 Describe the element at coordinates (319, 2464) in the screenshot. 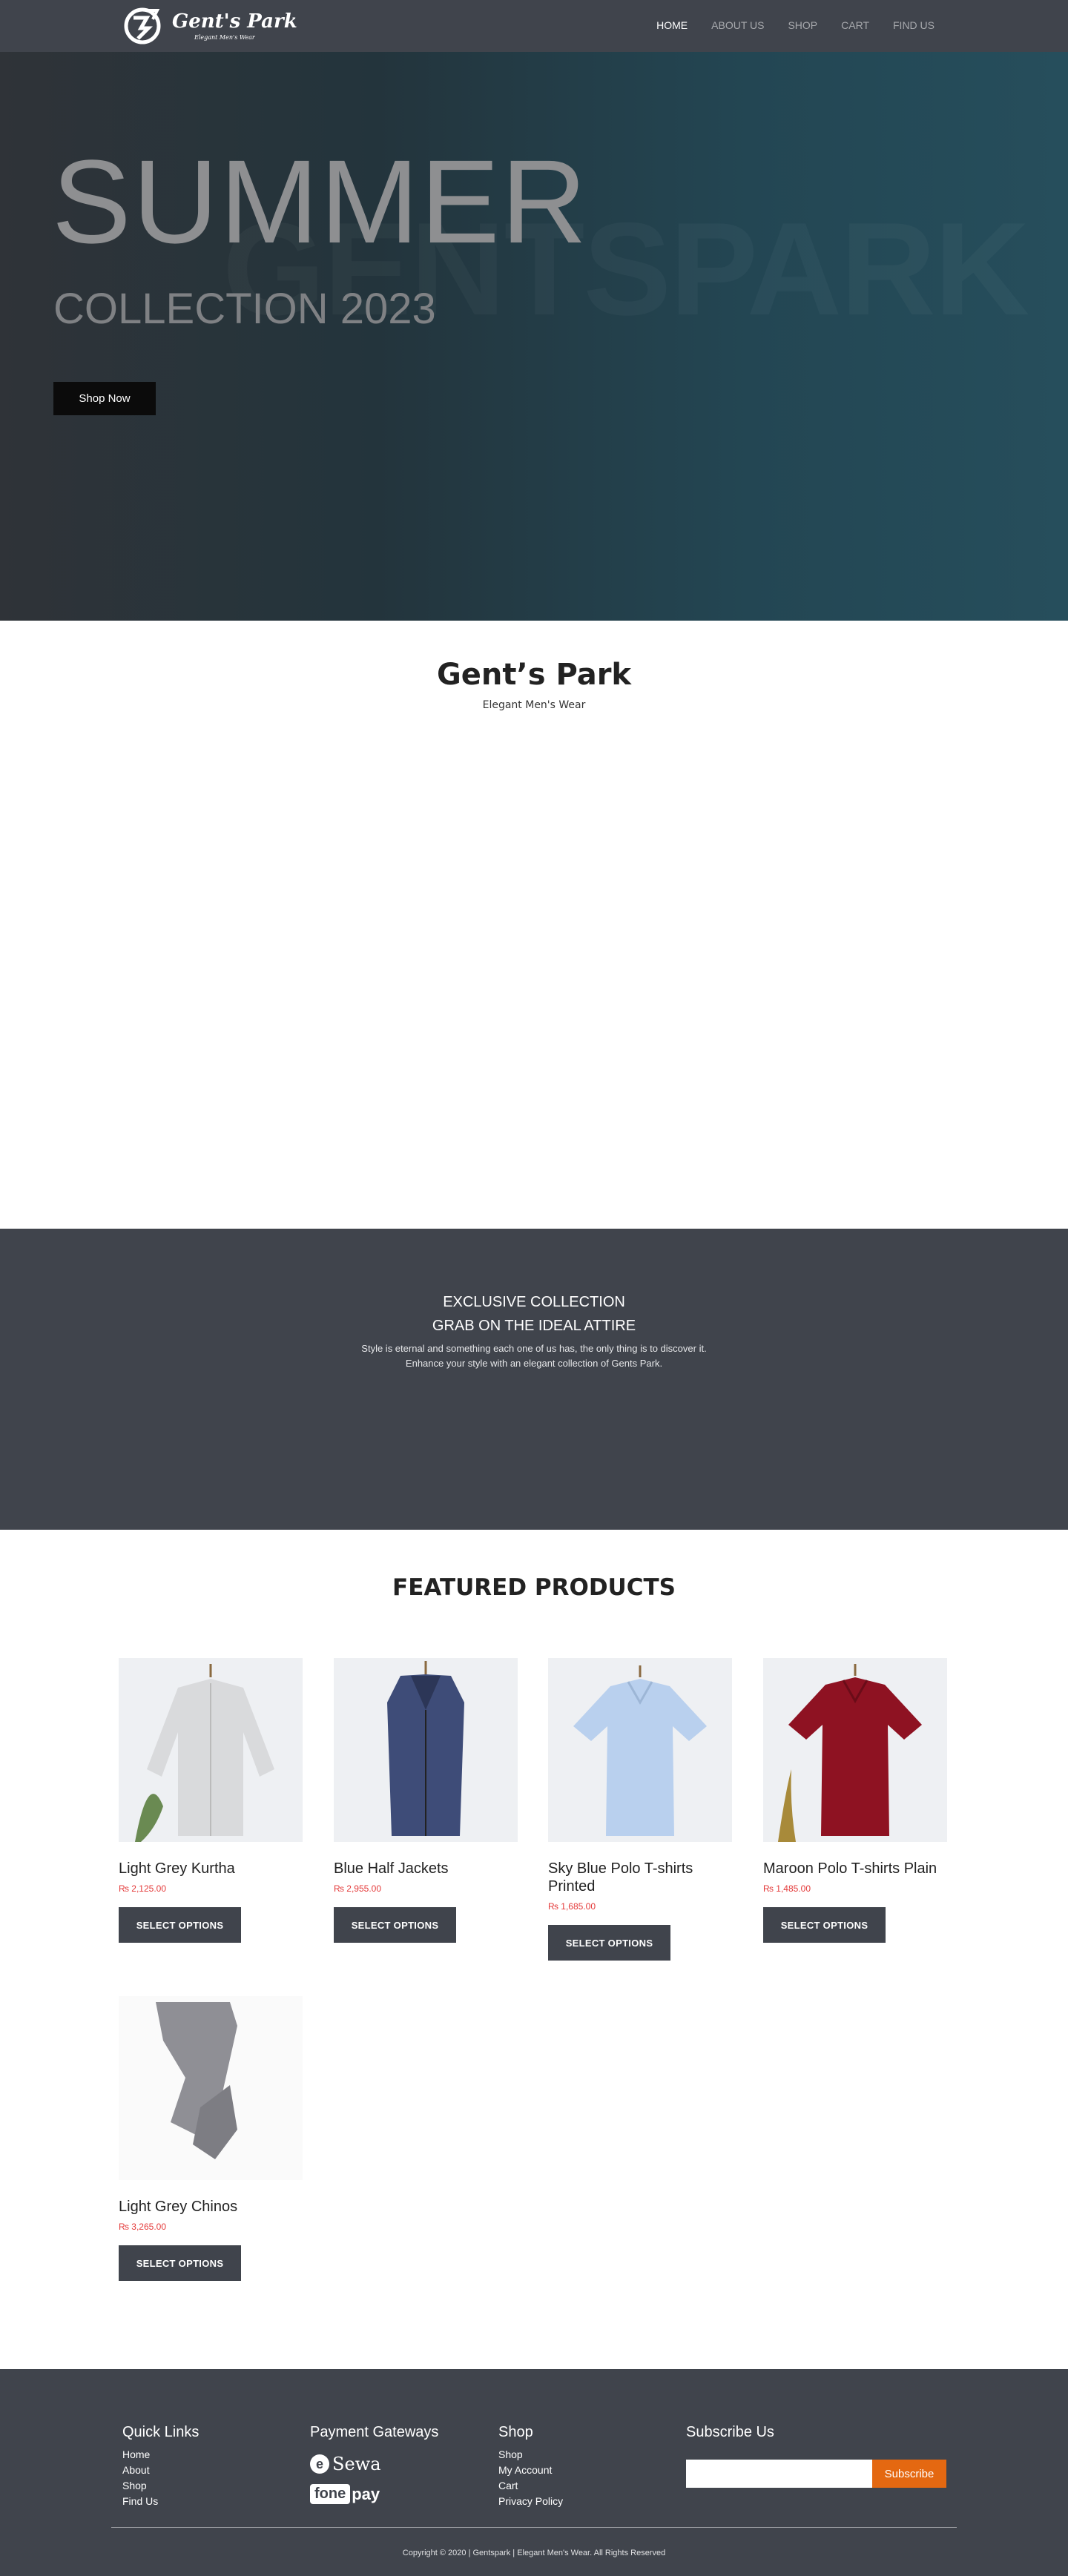

I see `esewa-icon: e` at that location.